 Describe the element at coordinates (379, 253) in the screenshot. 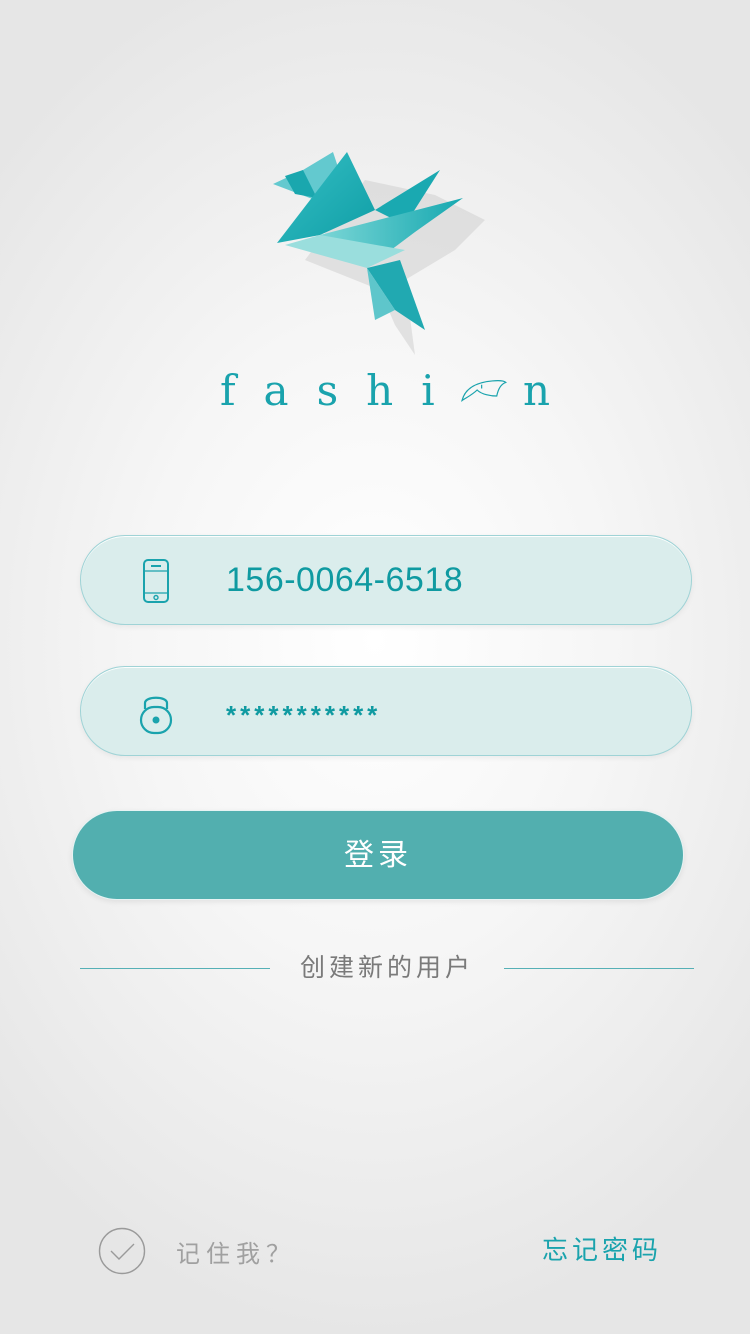

I see `origami-bird-icon` at that location.